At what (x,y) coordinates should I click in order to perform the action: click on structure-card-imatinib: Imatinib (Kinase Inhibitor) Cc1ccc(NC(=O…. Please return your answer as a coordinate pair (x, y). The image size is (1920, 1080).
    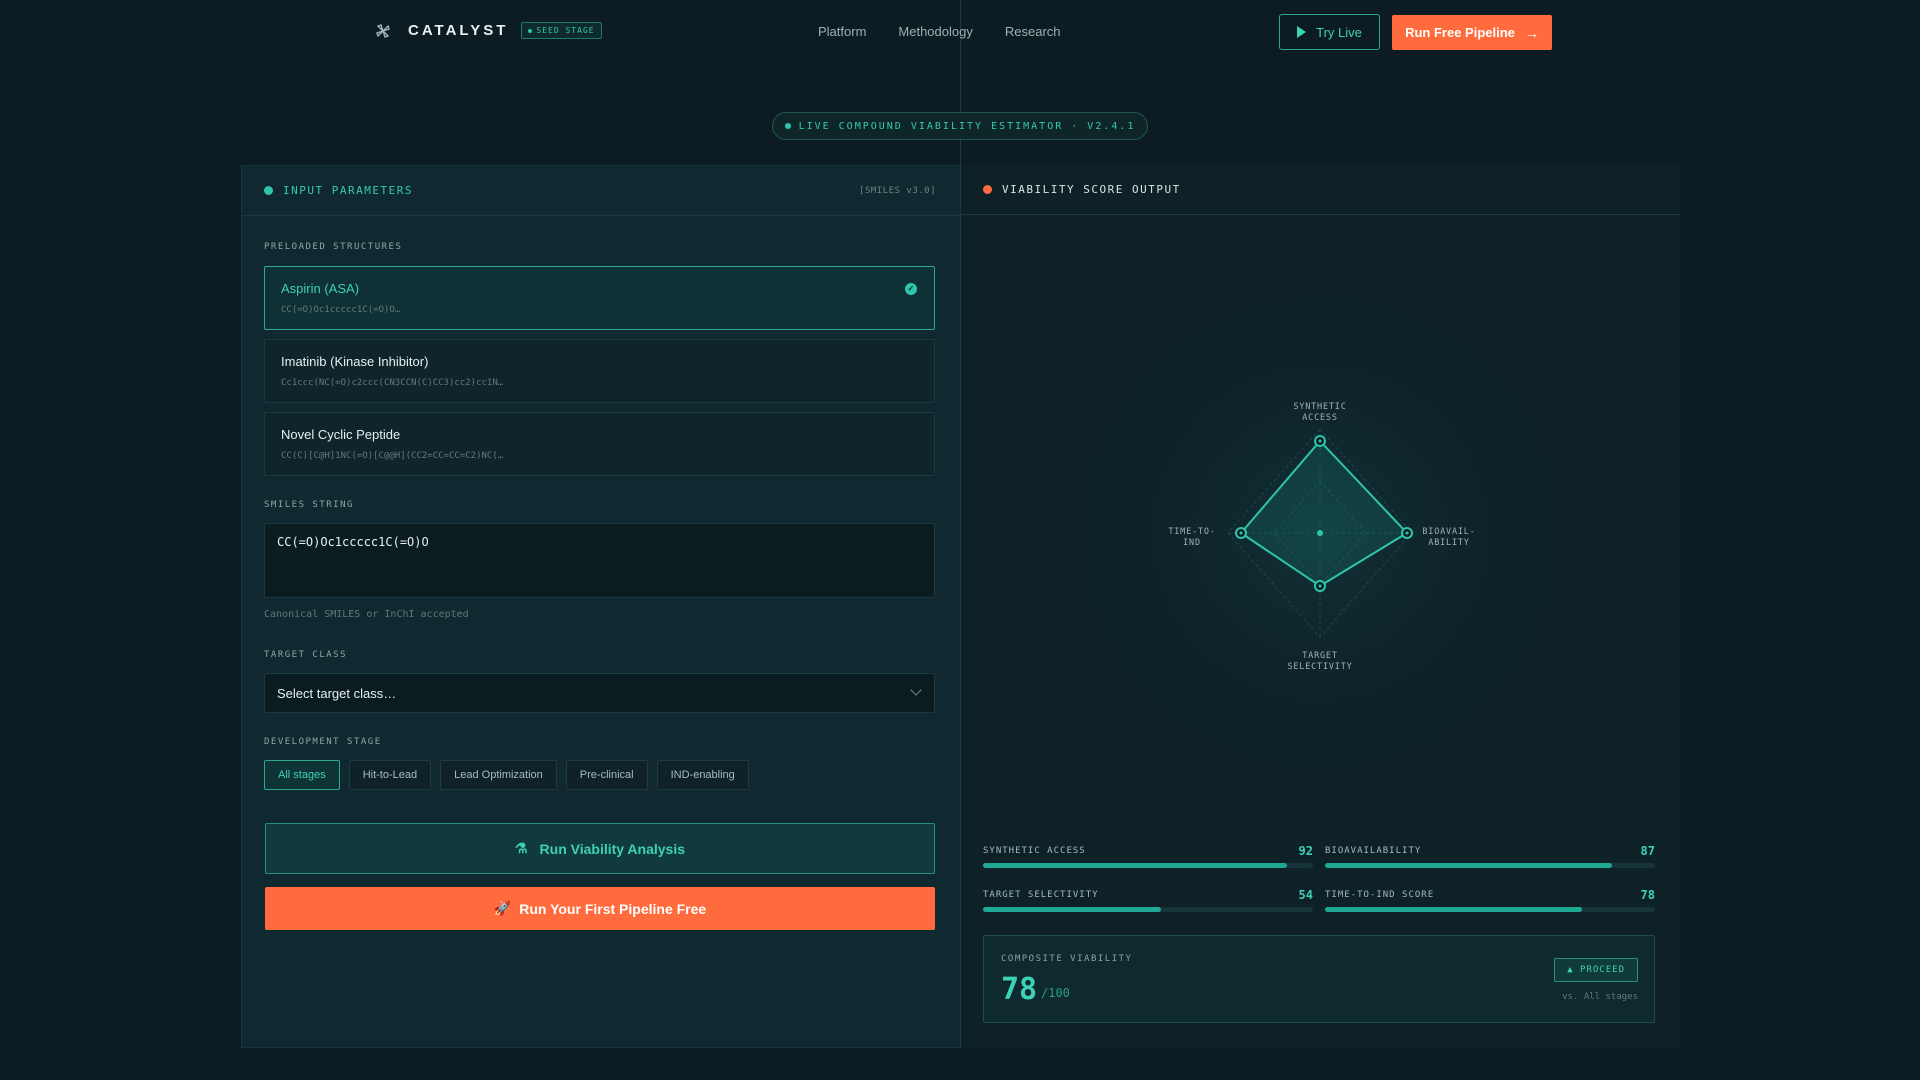
    Looking at the image, I should click on (599, 371).